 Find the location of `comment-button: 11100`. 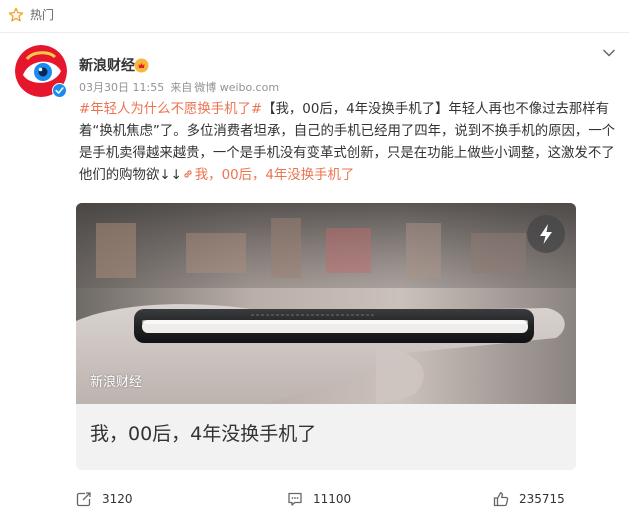

comment-button: 11100 is located at coordinates (319, 499).